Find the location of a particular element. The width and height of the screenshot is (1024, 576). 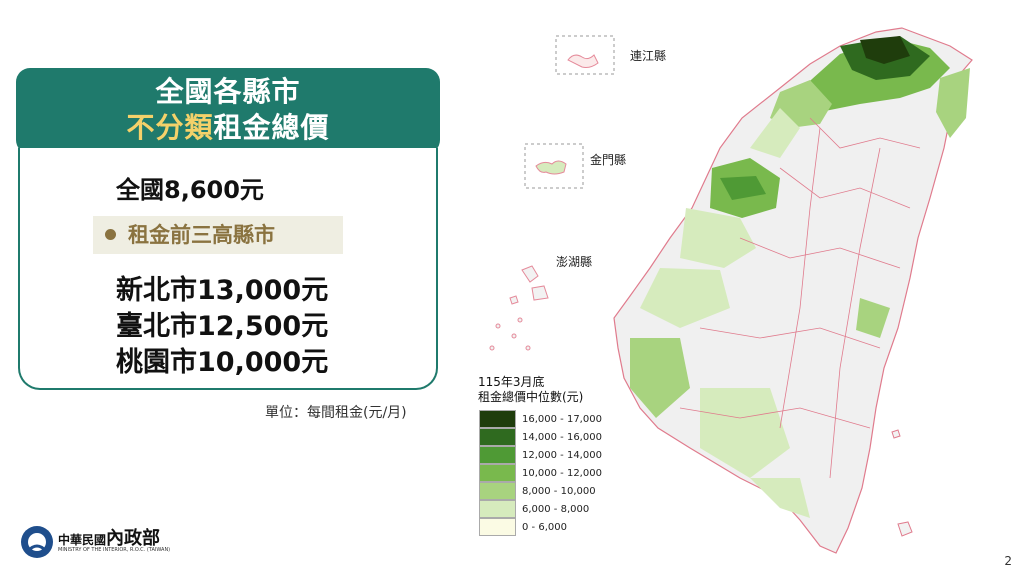

top-city-list: 新北市13,000元 臺北市12,500元 桃園市10,000元 is located at coordinates (222, 327).